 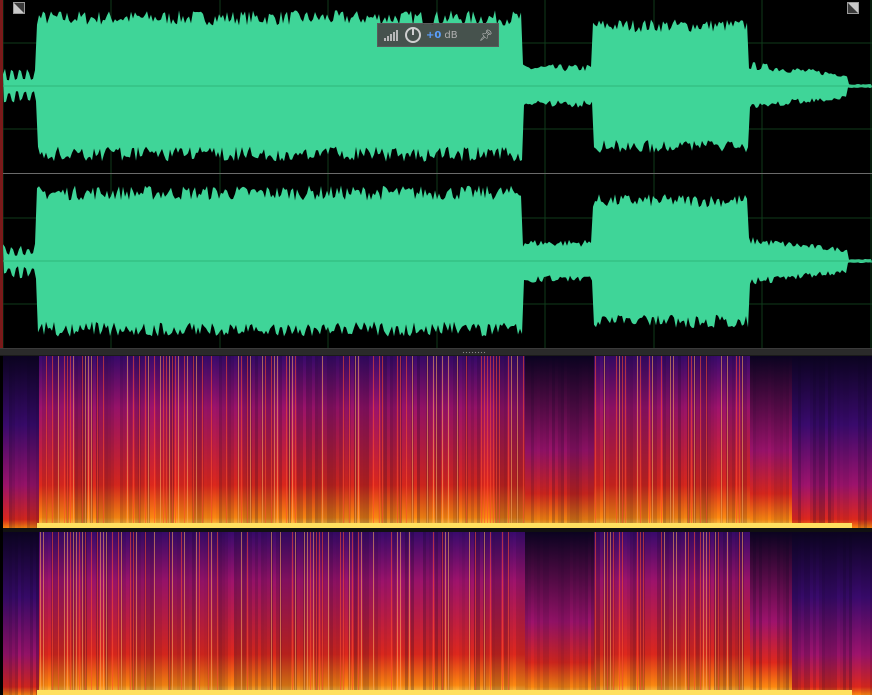 I want to click on gain-value: +0, so click(x=433, y=35).